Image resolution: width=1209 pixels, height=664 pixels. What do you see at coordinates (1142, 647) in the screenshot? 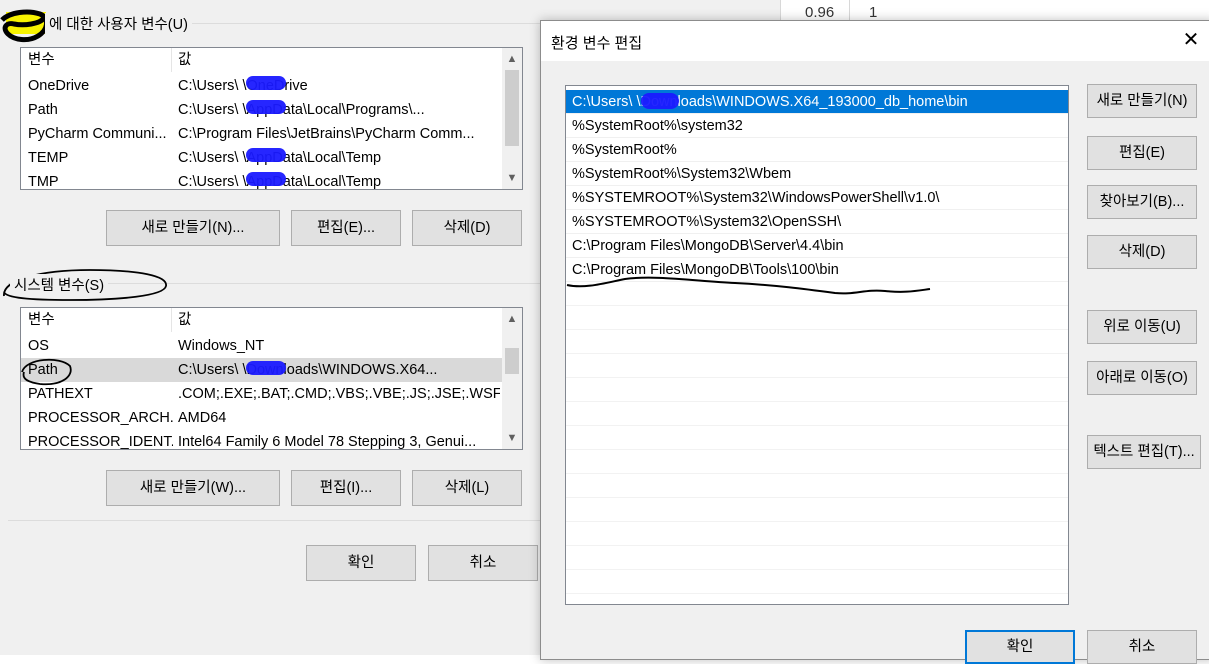
I see `cancel-button: 취소` at bounding box center [1142, 647].